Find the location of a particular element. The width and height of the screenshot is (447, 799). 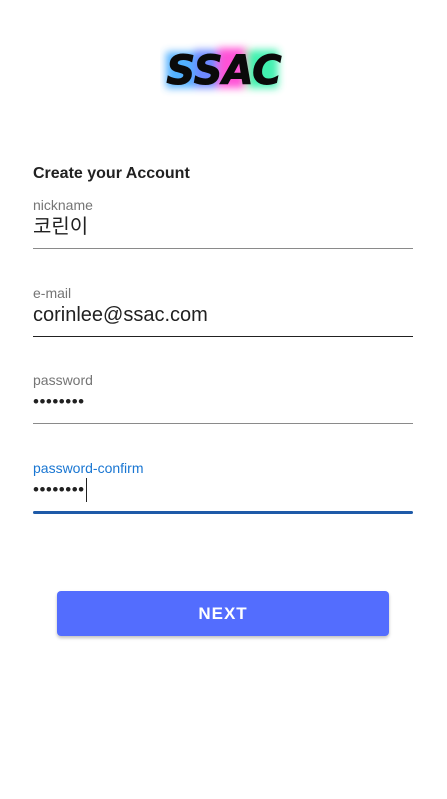

logo-text: SSAC is located at coordinates (223, 71).